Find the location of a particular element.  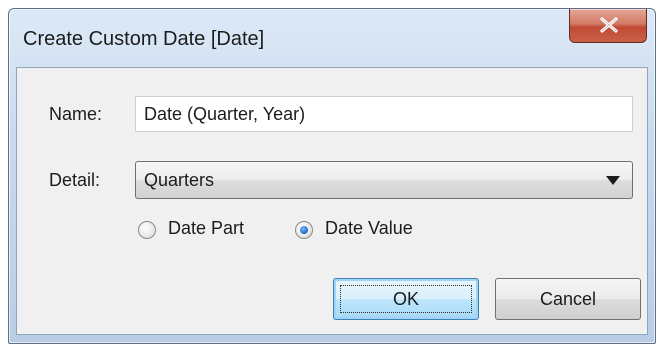

ok-button: OK is located at coordinates (406, 299).